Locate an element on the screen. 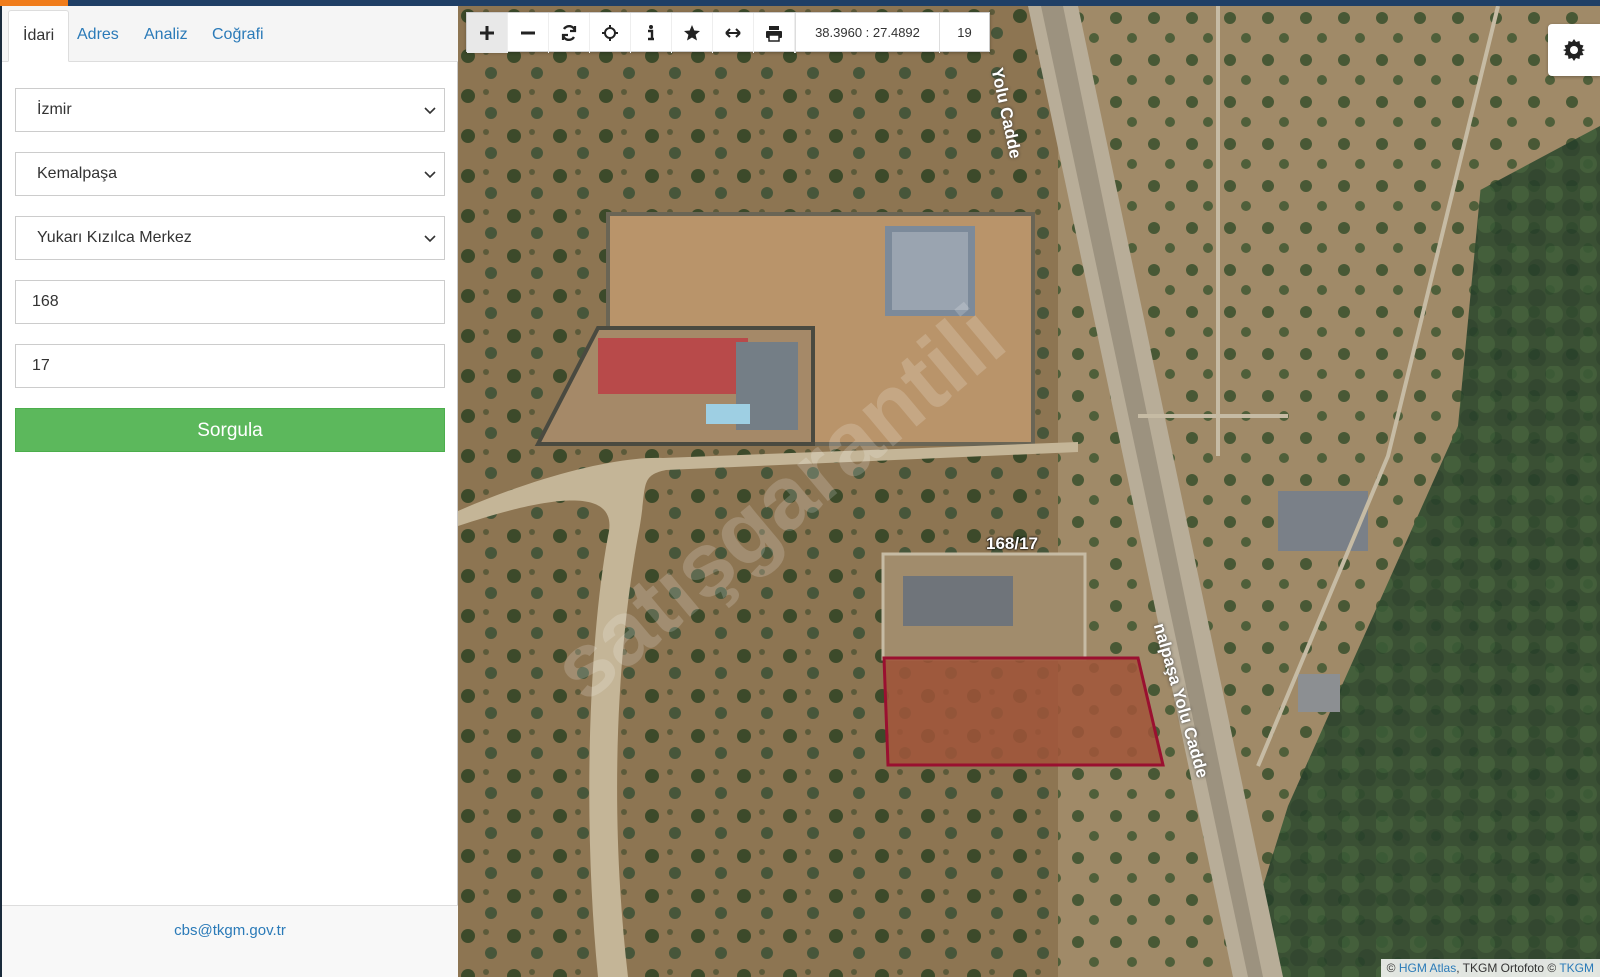  zoom-in-button is located at coordinates (487, 33).